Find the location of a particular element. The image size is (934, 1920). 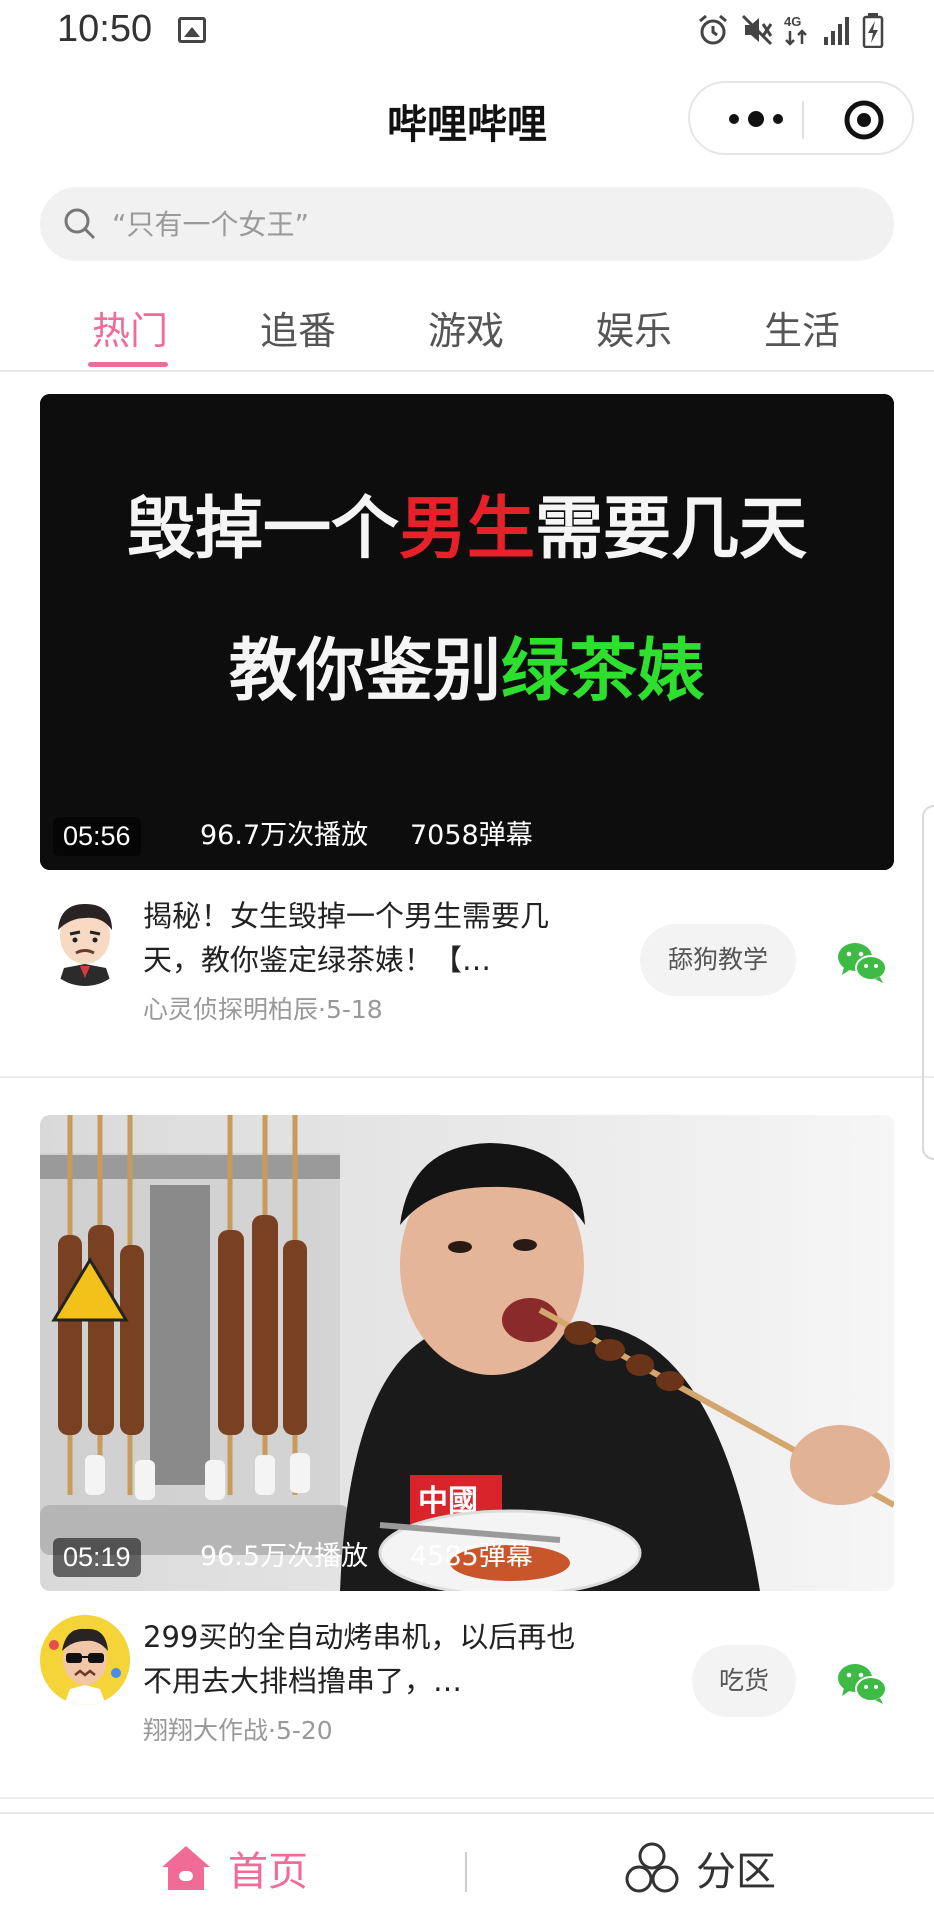

tab-games: 游戏 is located at coordinates (466, 327).